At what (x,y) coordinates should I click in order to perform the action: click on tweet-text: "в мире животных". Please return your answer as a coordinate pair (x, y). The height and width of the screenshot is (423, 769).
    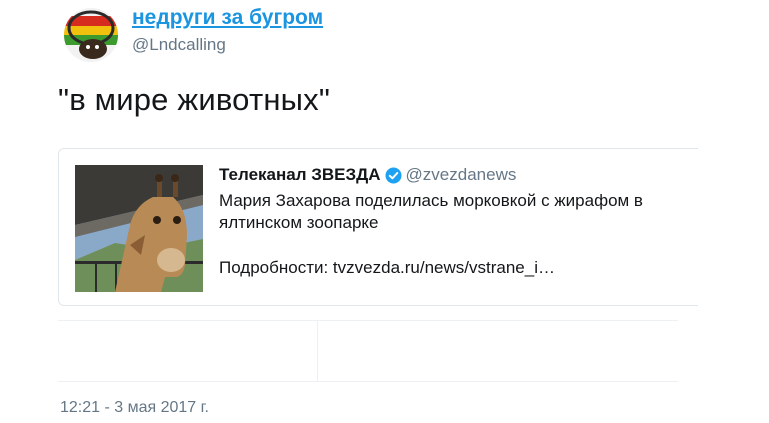
    Looking at the image, I should click on (194, 99).